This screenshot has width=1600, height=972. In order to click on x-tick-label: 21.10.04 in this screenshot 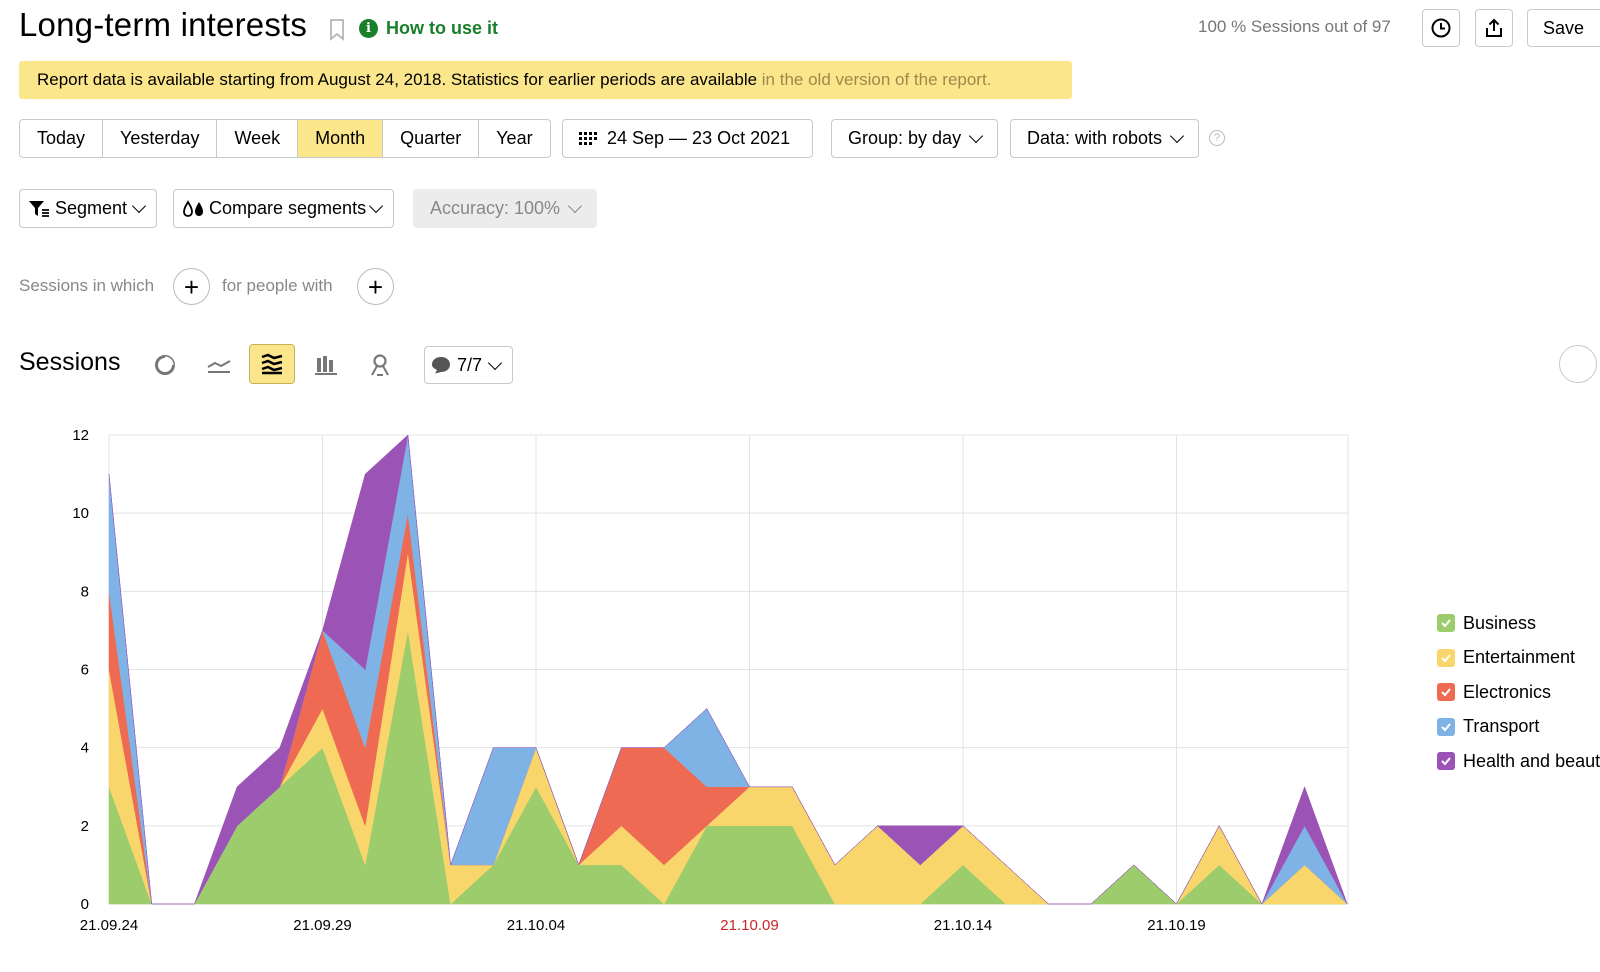, I will do `click(536, 925)`.